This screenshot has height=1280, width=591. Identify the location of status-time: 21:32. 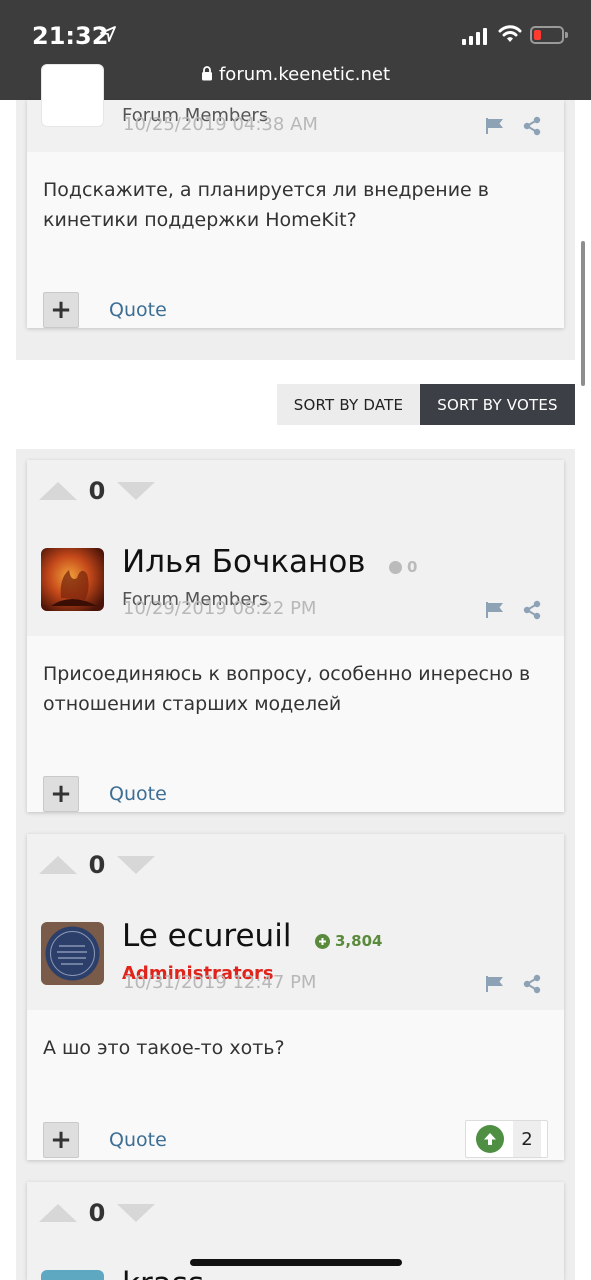
(70, 36).